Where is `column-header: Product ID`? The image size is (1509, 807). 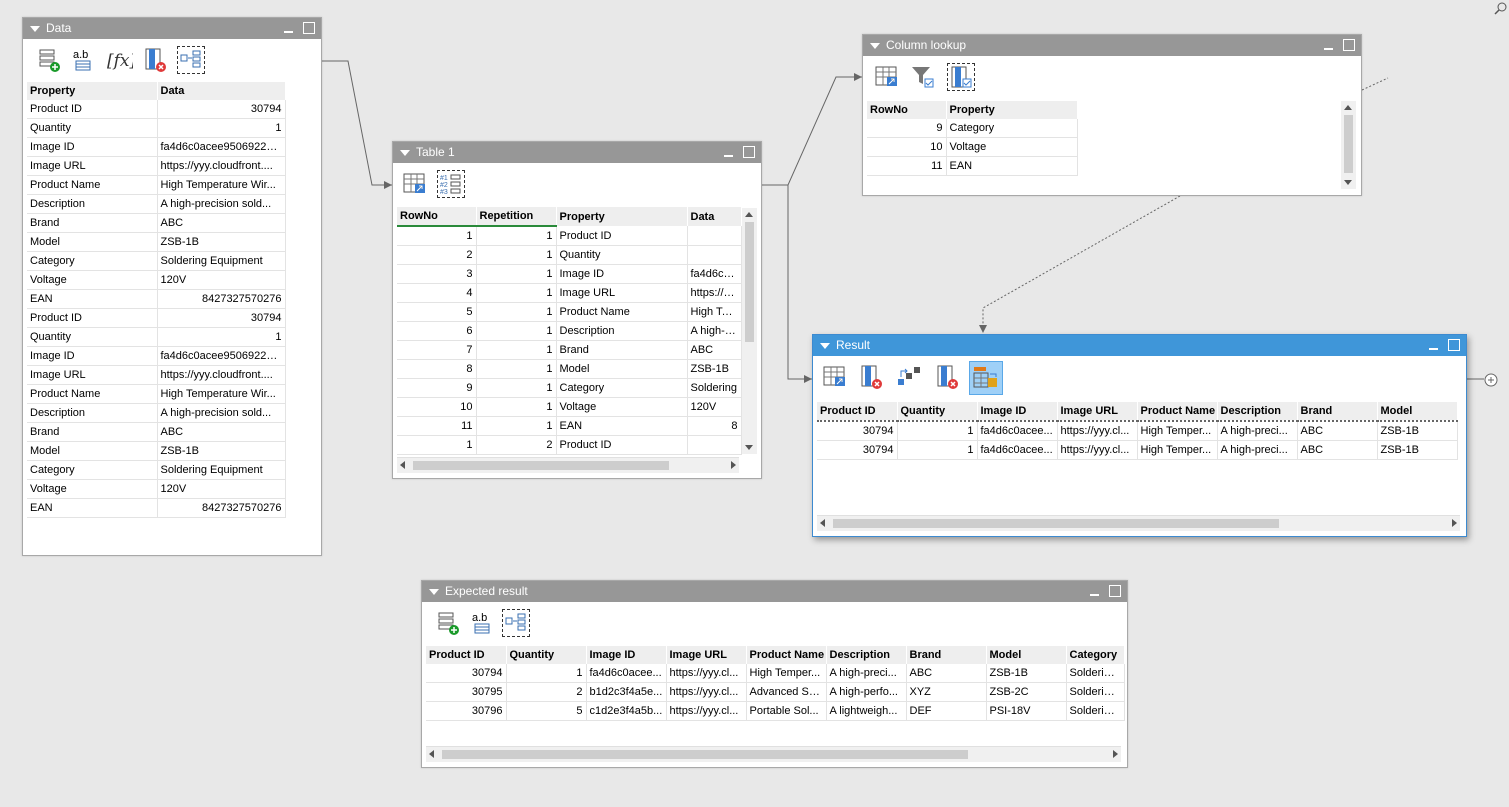
column-header: Product ID is located at coordinates (857, 411).